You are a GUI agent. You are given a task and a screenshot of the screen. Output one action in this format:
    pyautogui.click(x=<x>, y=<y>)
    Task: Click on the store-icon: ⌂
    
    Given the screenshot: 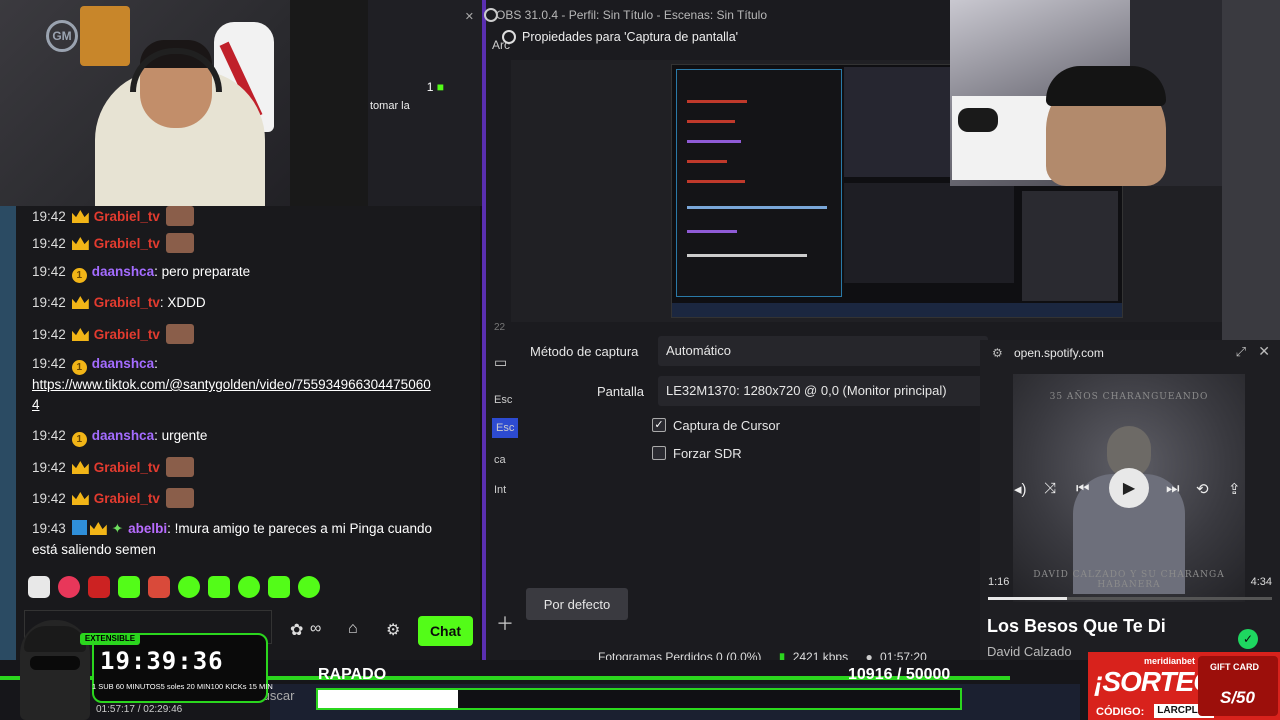 What is the action you would take?
    pyautogui.click(x=353, y=629)
    